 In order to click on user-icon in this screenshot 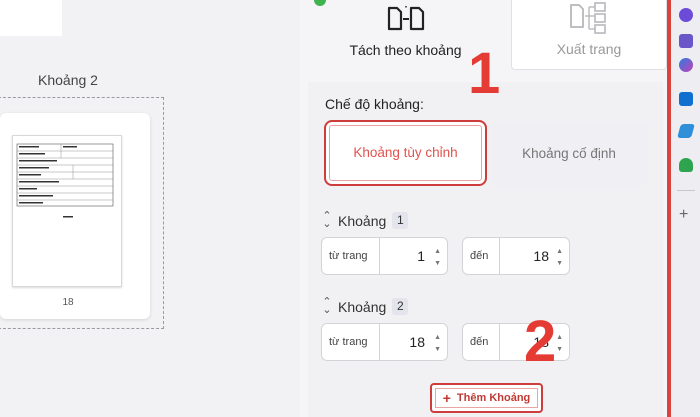, I will do `click(686, 15)`.